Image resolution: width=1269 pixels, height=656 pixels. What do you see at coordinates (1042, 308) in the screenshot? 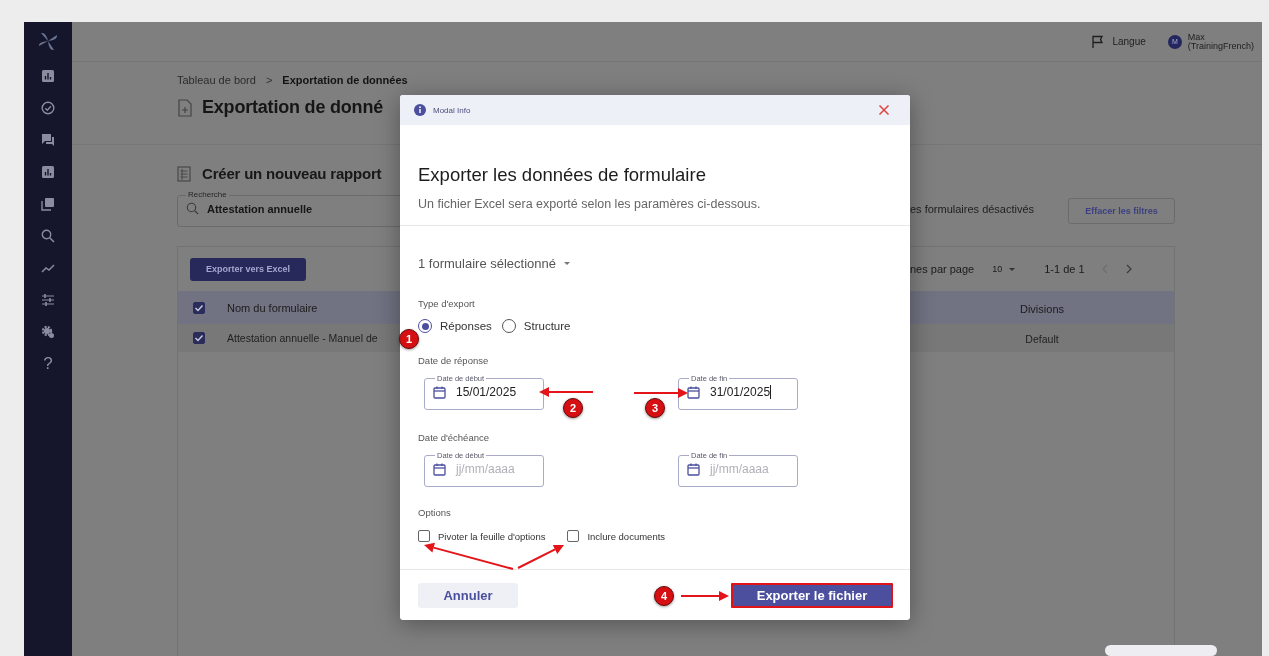
I see `column-header: Divisions` at bounding box center [1042, 308].